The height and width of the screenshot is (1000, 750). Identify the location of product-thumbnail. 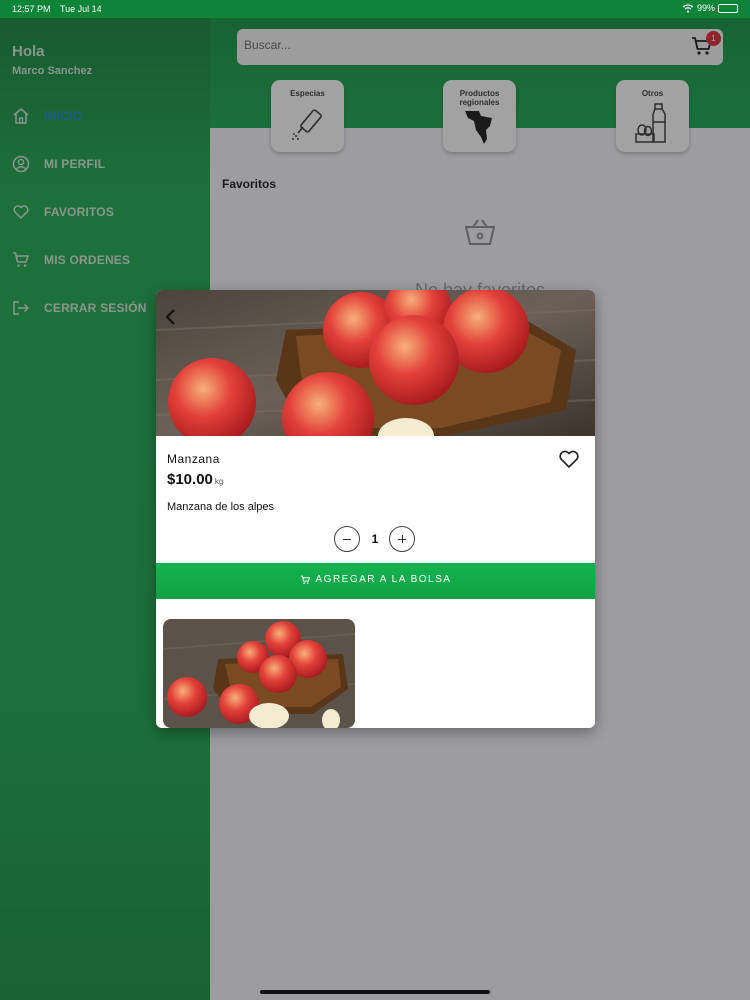
(259, 673).